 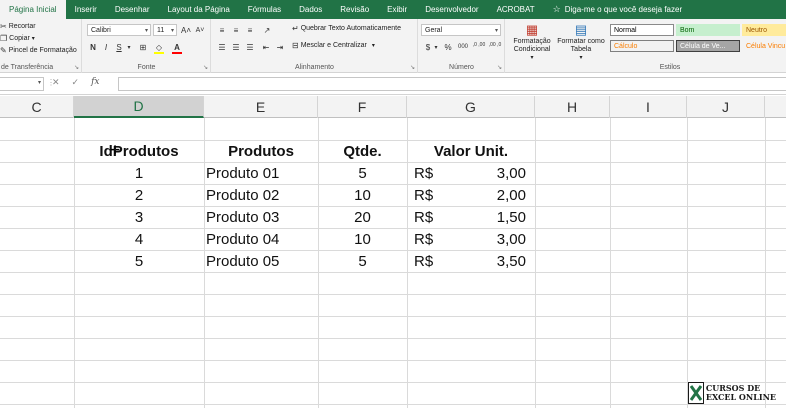 What do you see at coordinates (22, 84) in the screenshot?
I see `name-box: ▾` at bounding box center [22, 84].